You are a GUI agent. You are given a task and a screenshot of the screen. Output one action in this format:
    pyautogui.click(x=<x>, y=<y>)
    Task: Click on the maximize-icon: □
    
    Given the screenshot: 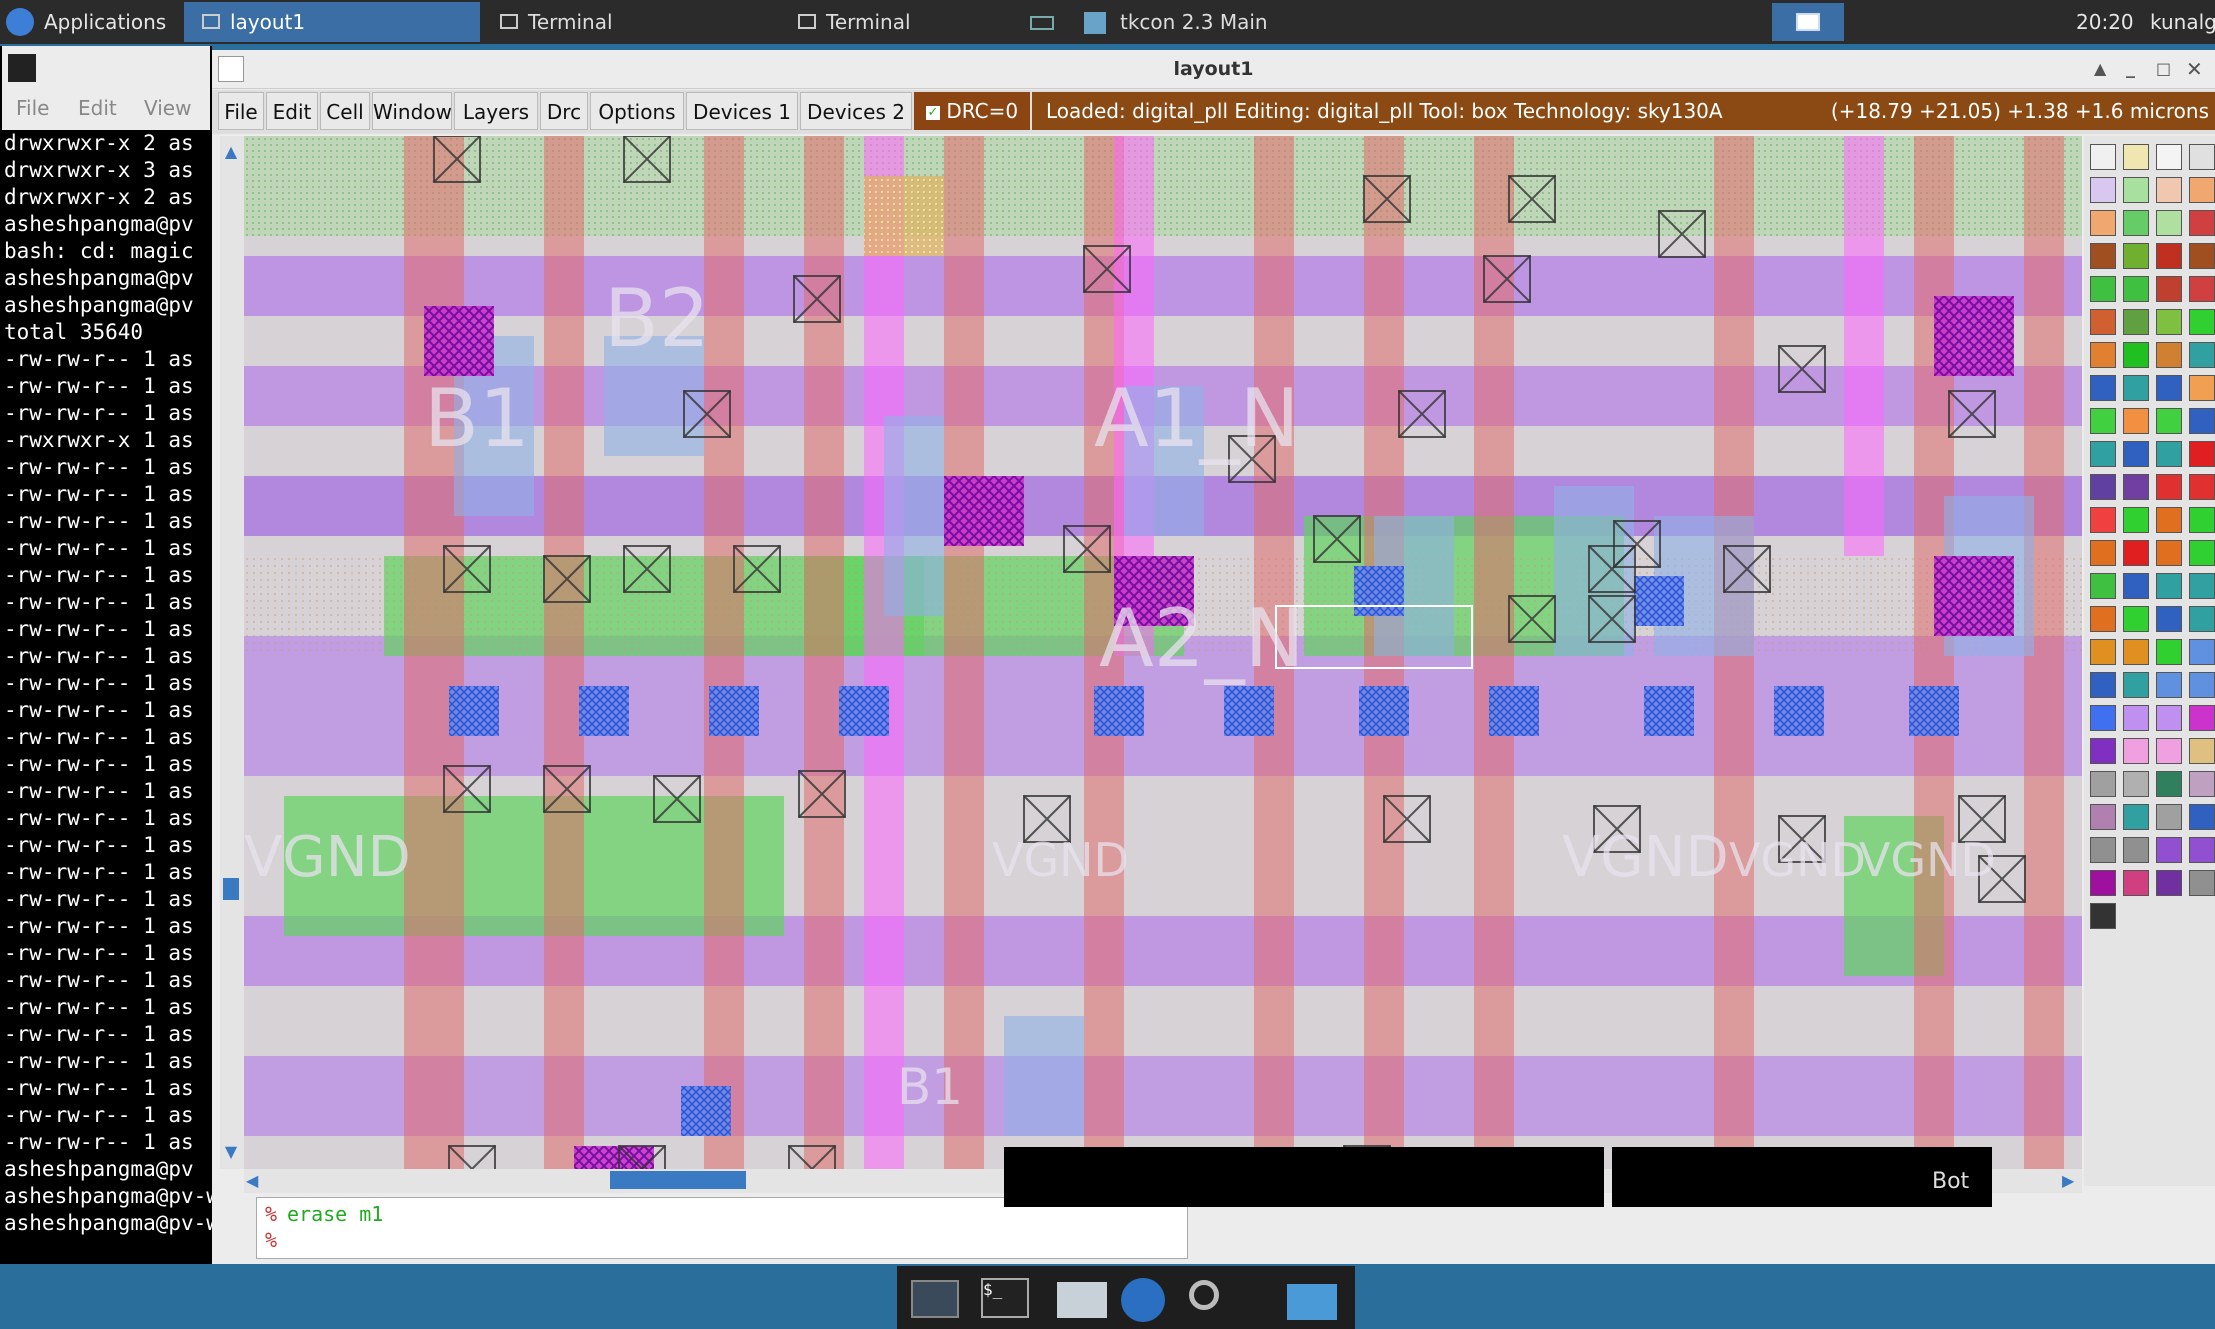 What is the action you would take?
    pyautogui.click(x=2163, y=69)
    